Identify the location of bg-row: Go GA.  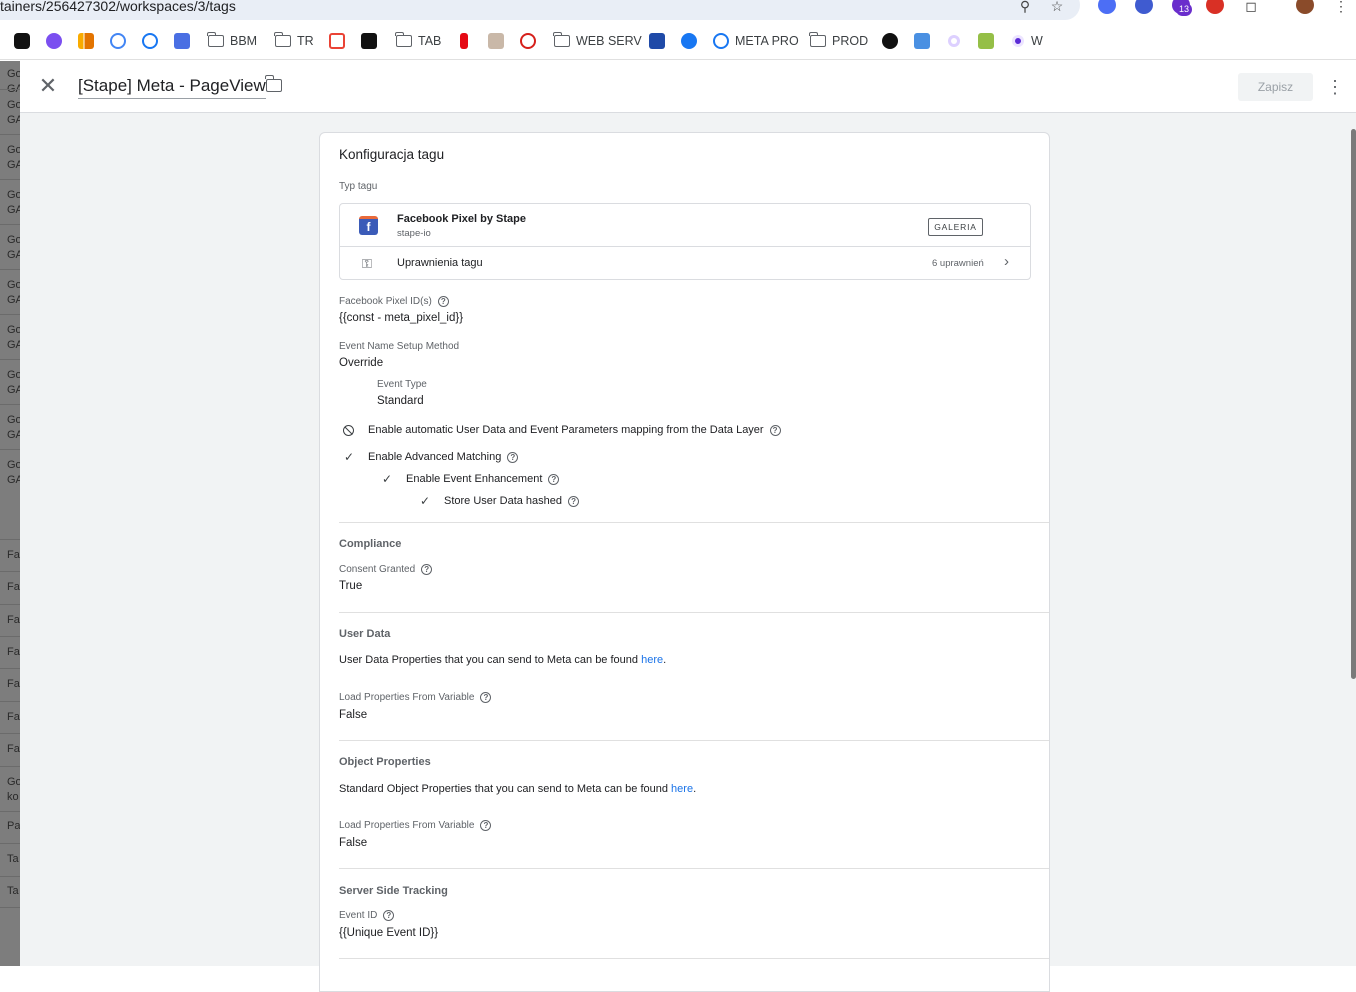
(13, 382).